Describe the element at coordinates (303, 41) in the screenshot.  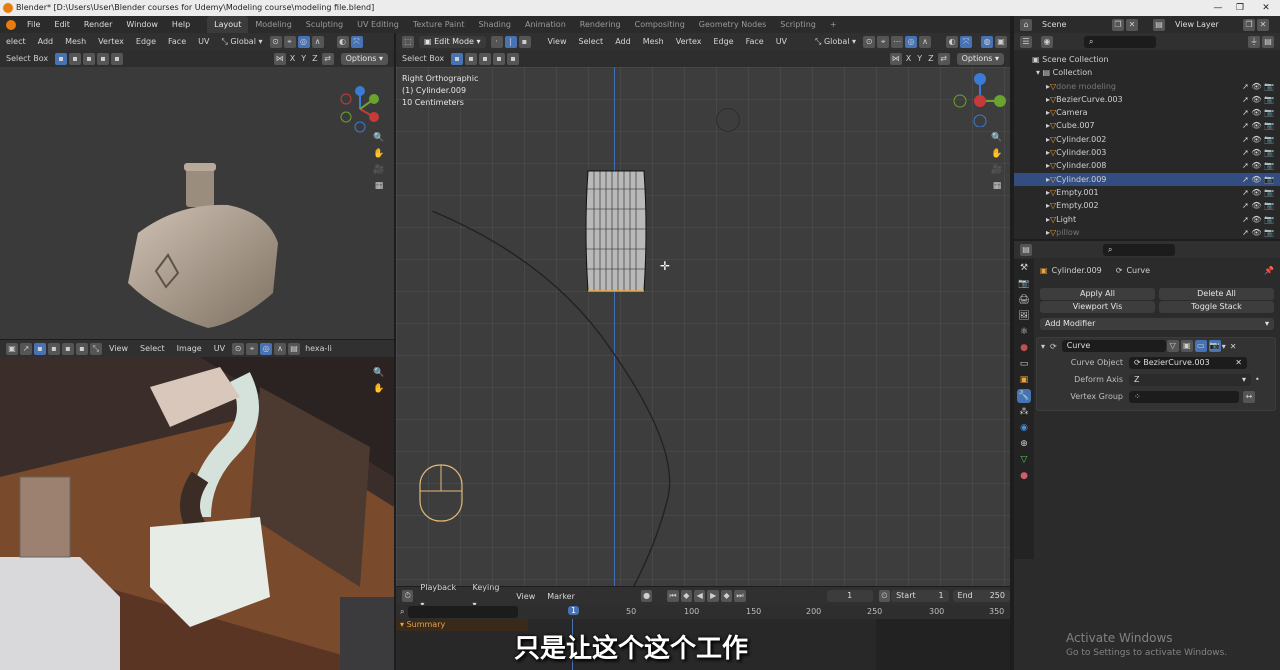
I see `proportional-edit-icon: ◎` at that location.